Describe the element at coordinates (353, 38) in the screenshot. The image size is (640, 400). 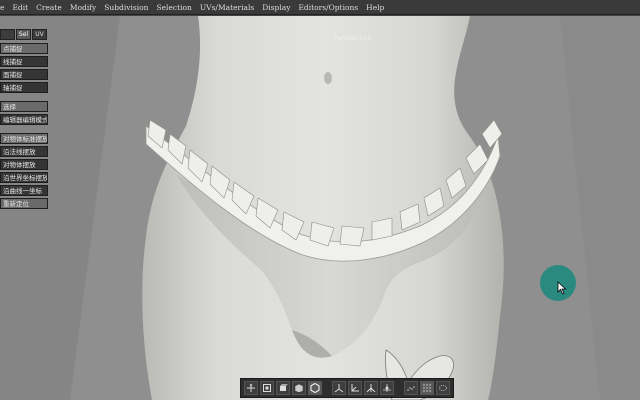
I see `viewport-label: Perspective` at that location.